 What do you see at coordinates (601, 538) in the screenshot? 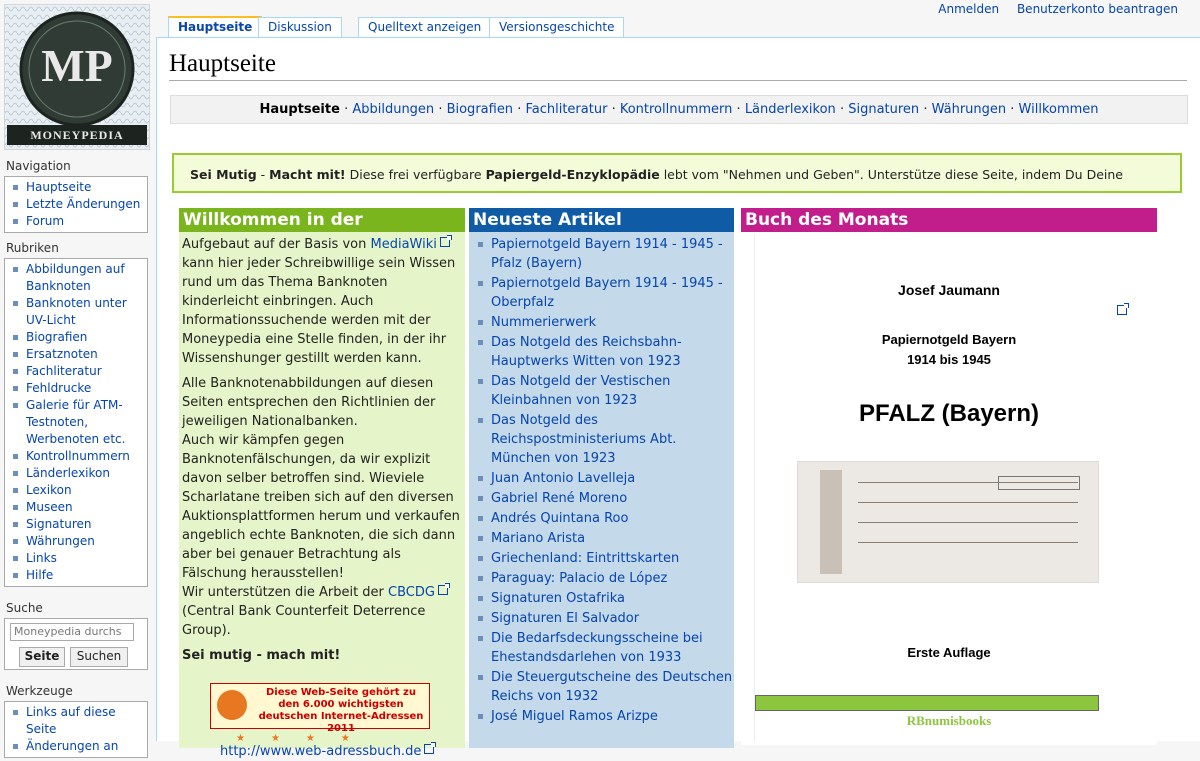
I see `list-item: Mariano Arista` at bounding box center [601, 538].